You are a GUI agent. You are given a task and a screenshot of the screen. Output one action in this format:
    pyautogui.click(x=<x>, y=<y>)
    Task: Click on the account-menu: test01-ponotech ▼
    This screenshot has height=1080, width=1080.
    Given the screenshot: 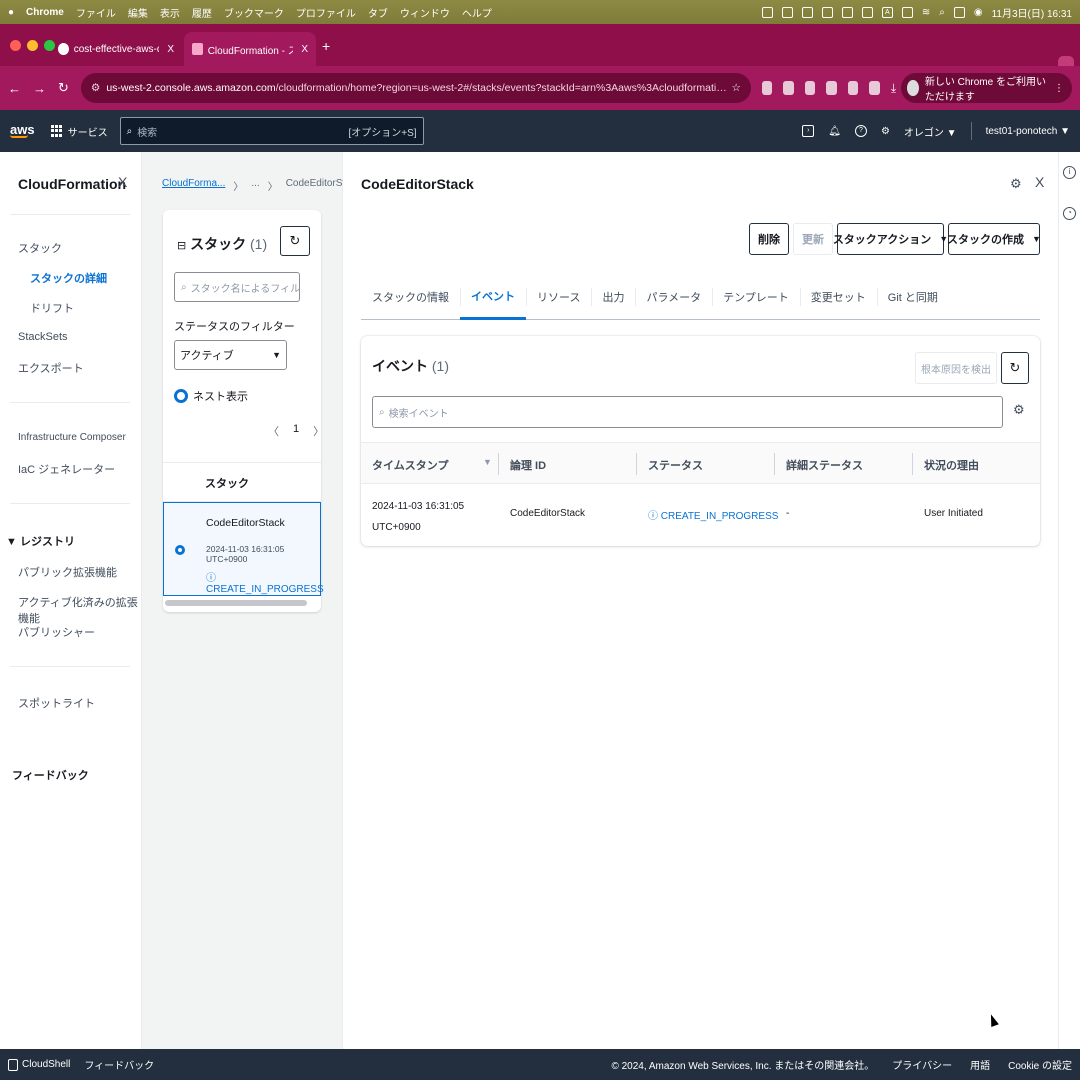 What is the action you would take?
    pyautogui.click(x=1028, y=131)
    